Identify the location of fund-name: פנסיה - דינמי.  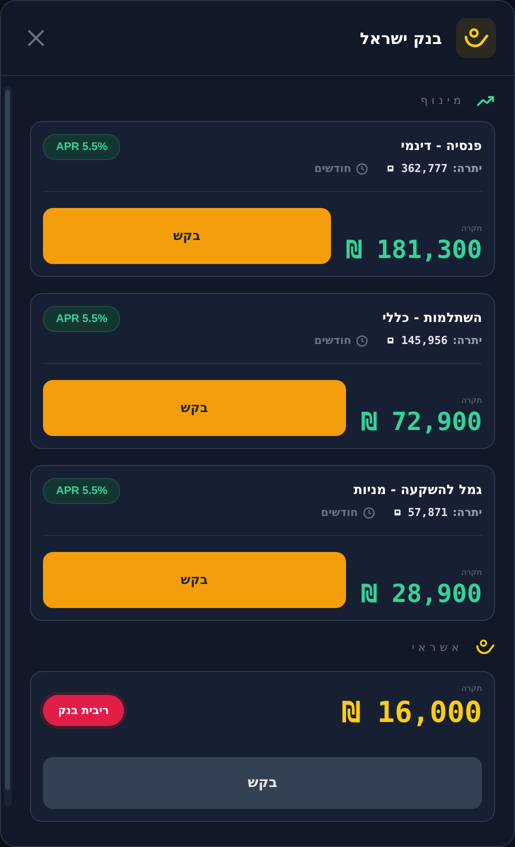
(441, 146).